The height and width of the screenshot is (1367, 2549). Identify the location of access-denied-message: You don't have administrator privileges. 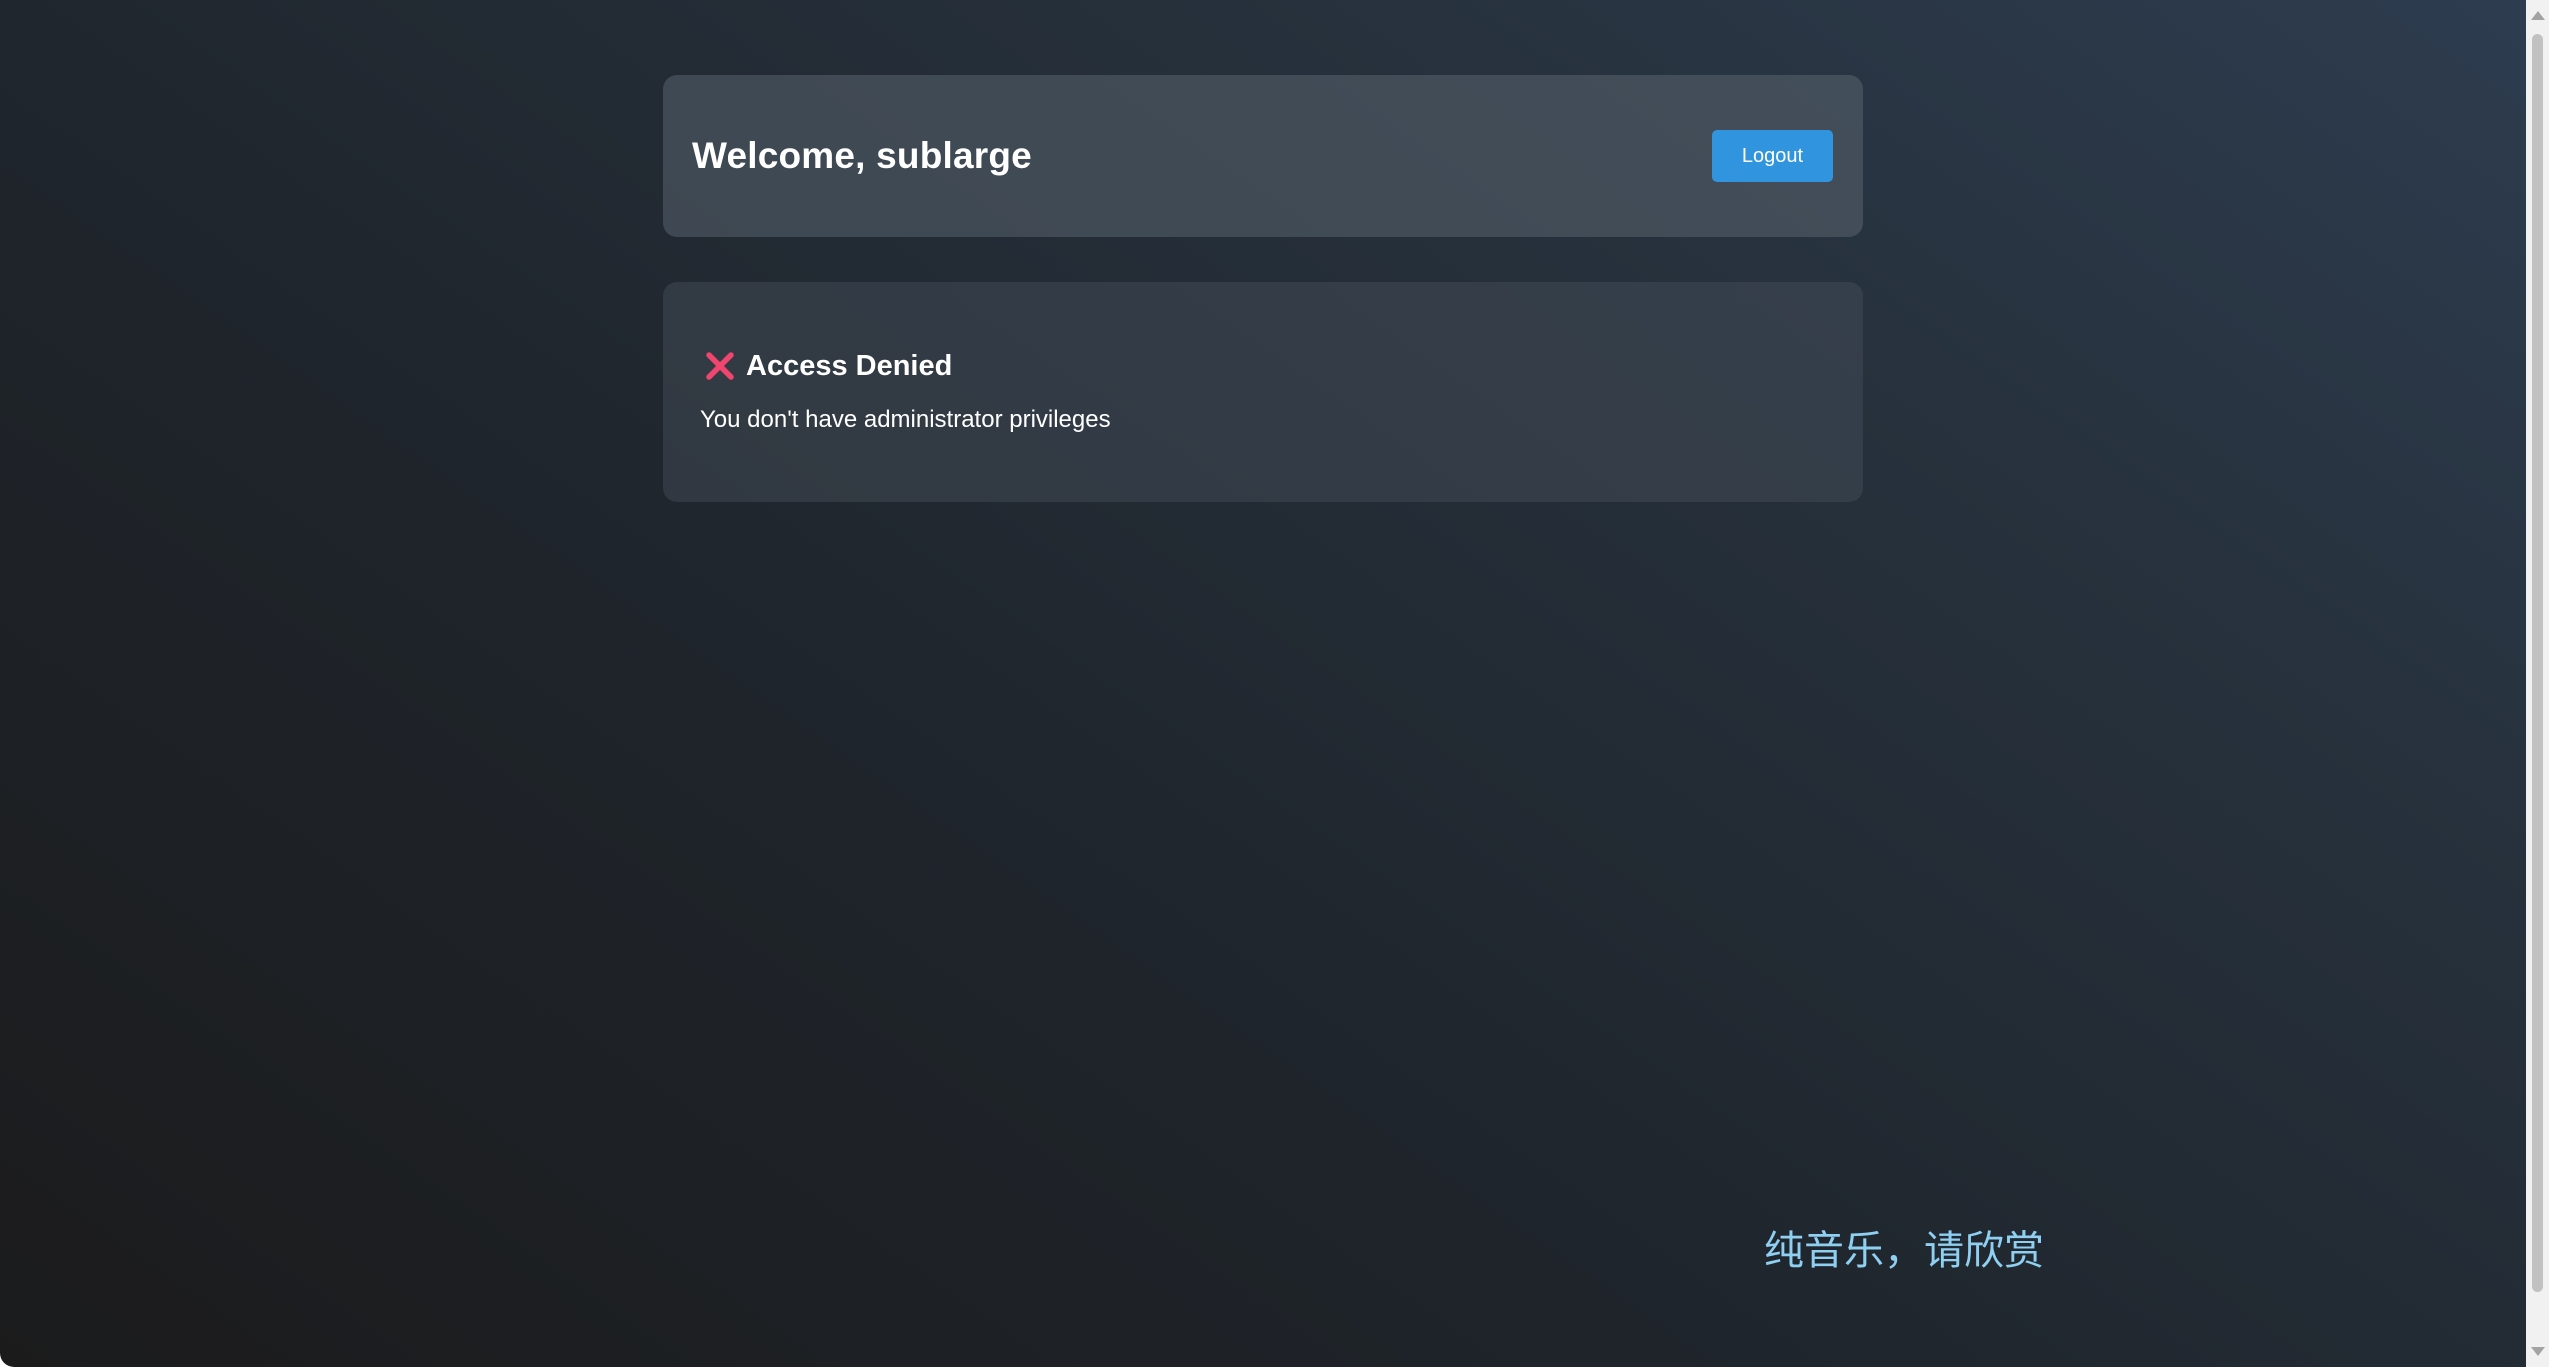
(905, 419).